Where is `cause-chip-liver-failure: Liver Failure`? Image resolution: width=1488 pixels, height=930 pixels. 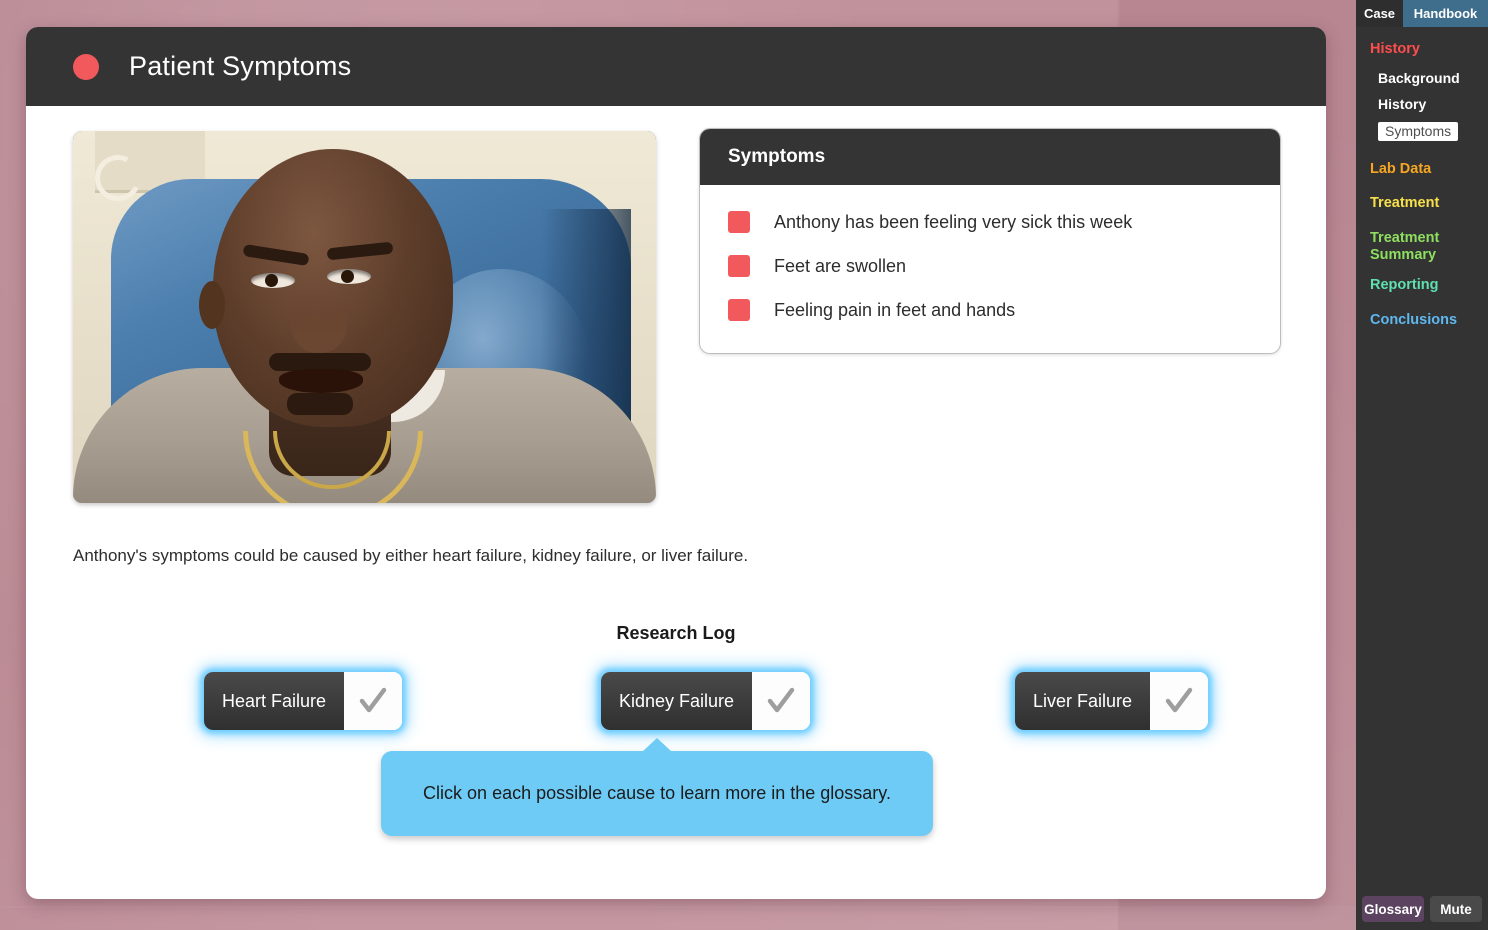
cause-chip-liver-failure: Liver Failure is located at coordinates (1112, 701).